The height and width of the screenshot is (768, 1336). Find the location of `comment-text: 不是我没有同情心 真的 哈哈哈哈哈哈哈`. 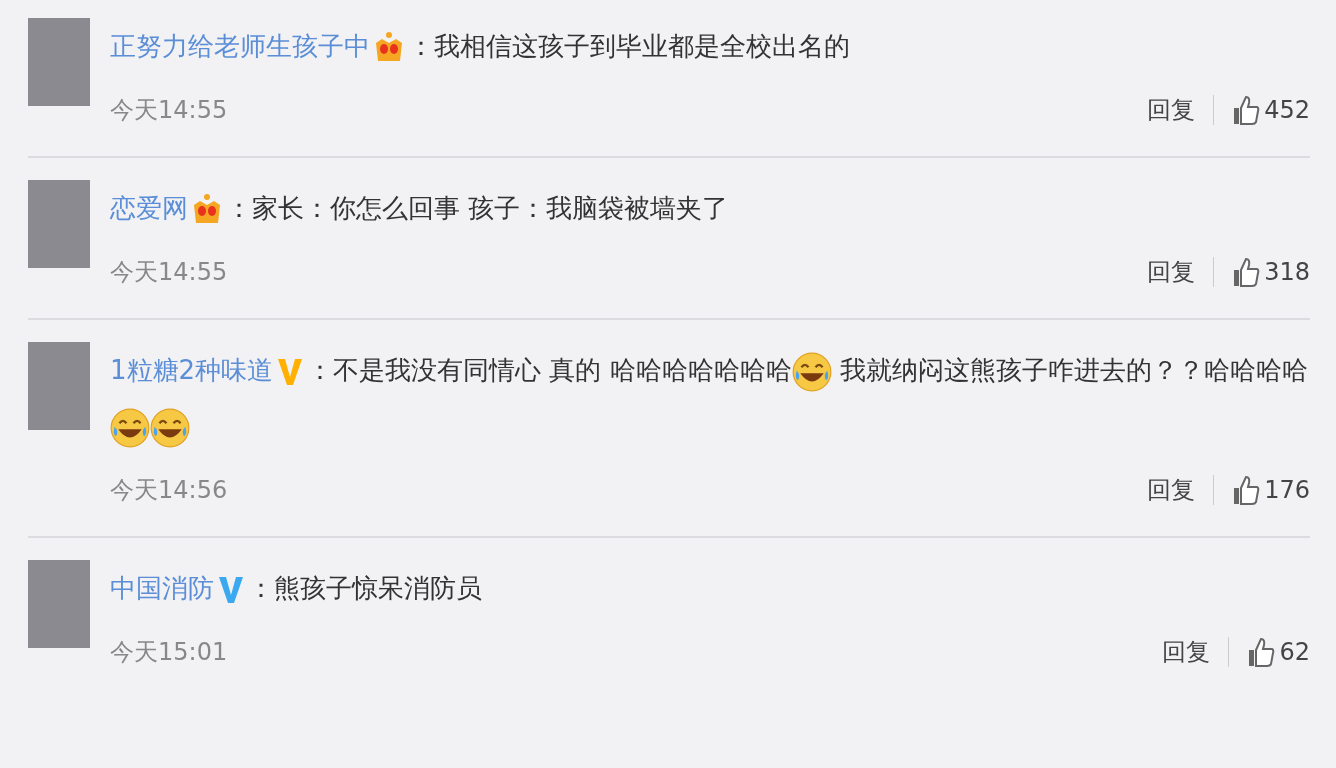

comment-text: 不是我没有同情心 真的 哈哈哈哈哈哈哈 is located at coordinates (562, 370).